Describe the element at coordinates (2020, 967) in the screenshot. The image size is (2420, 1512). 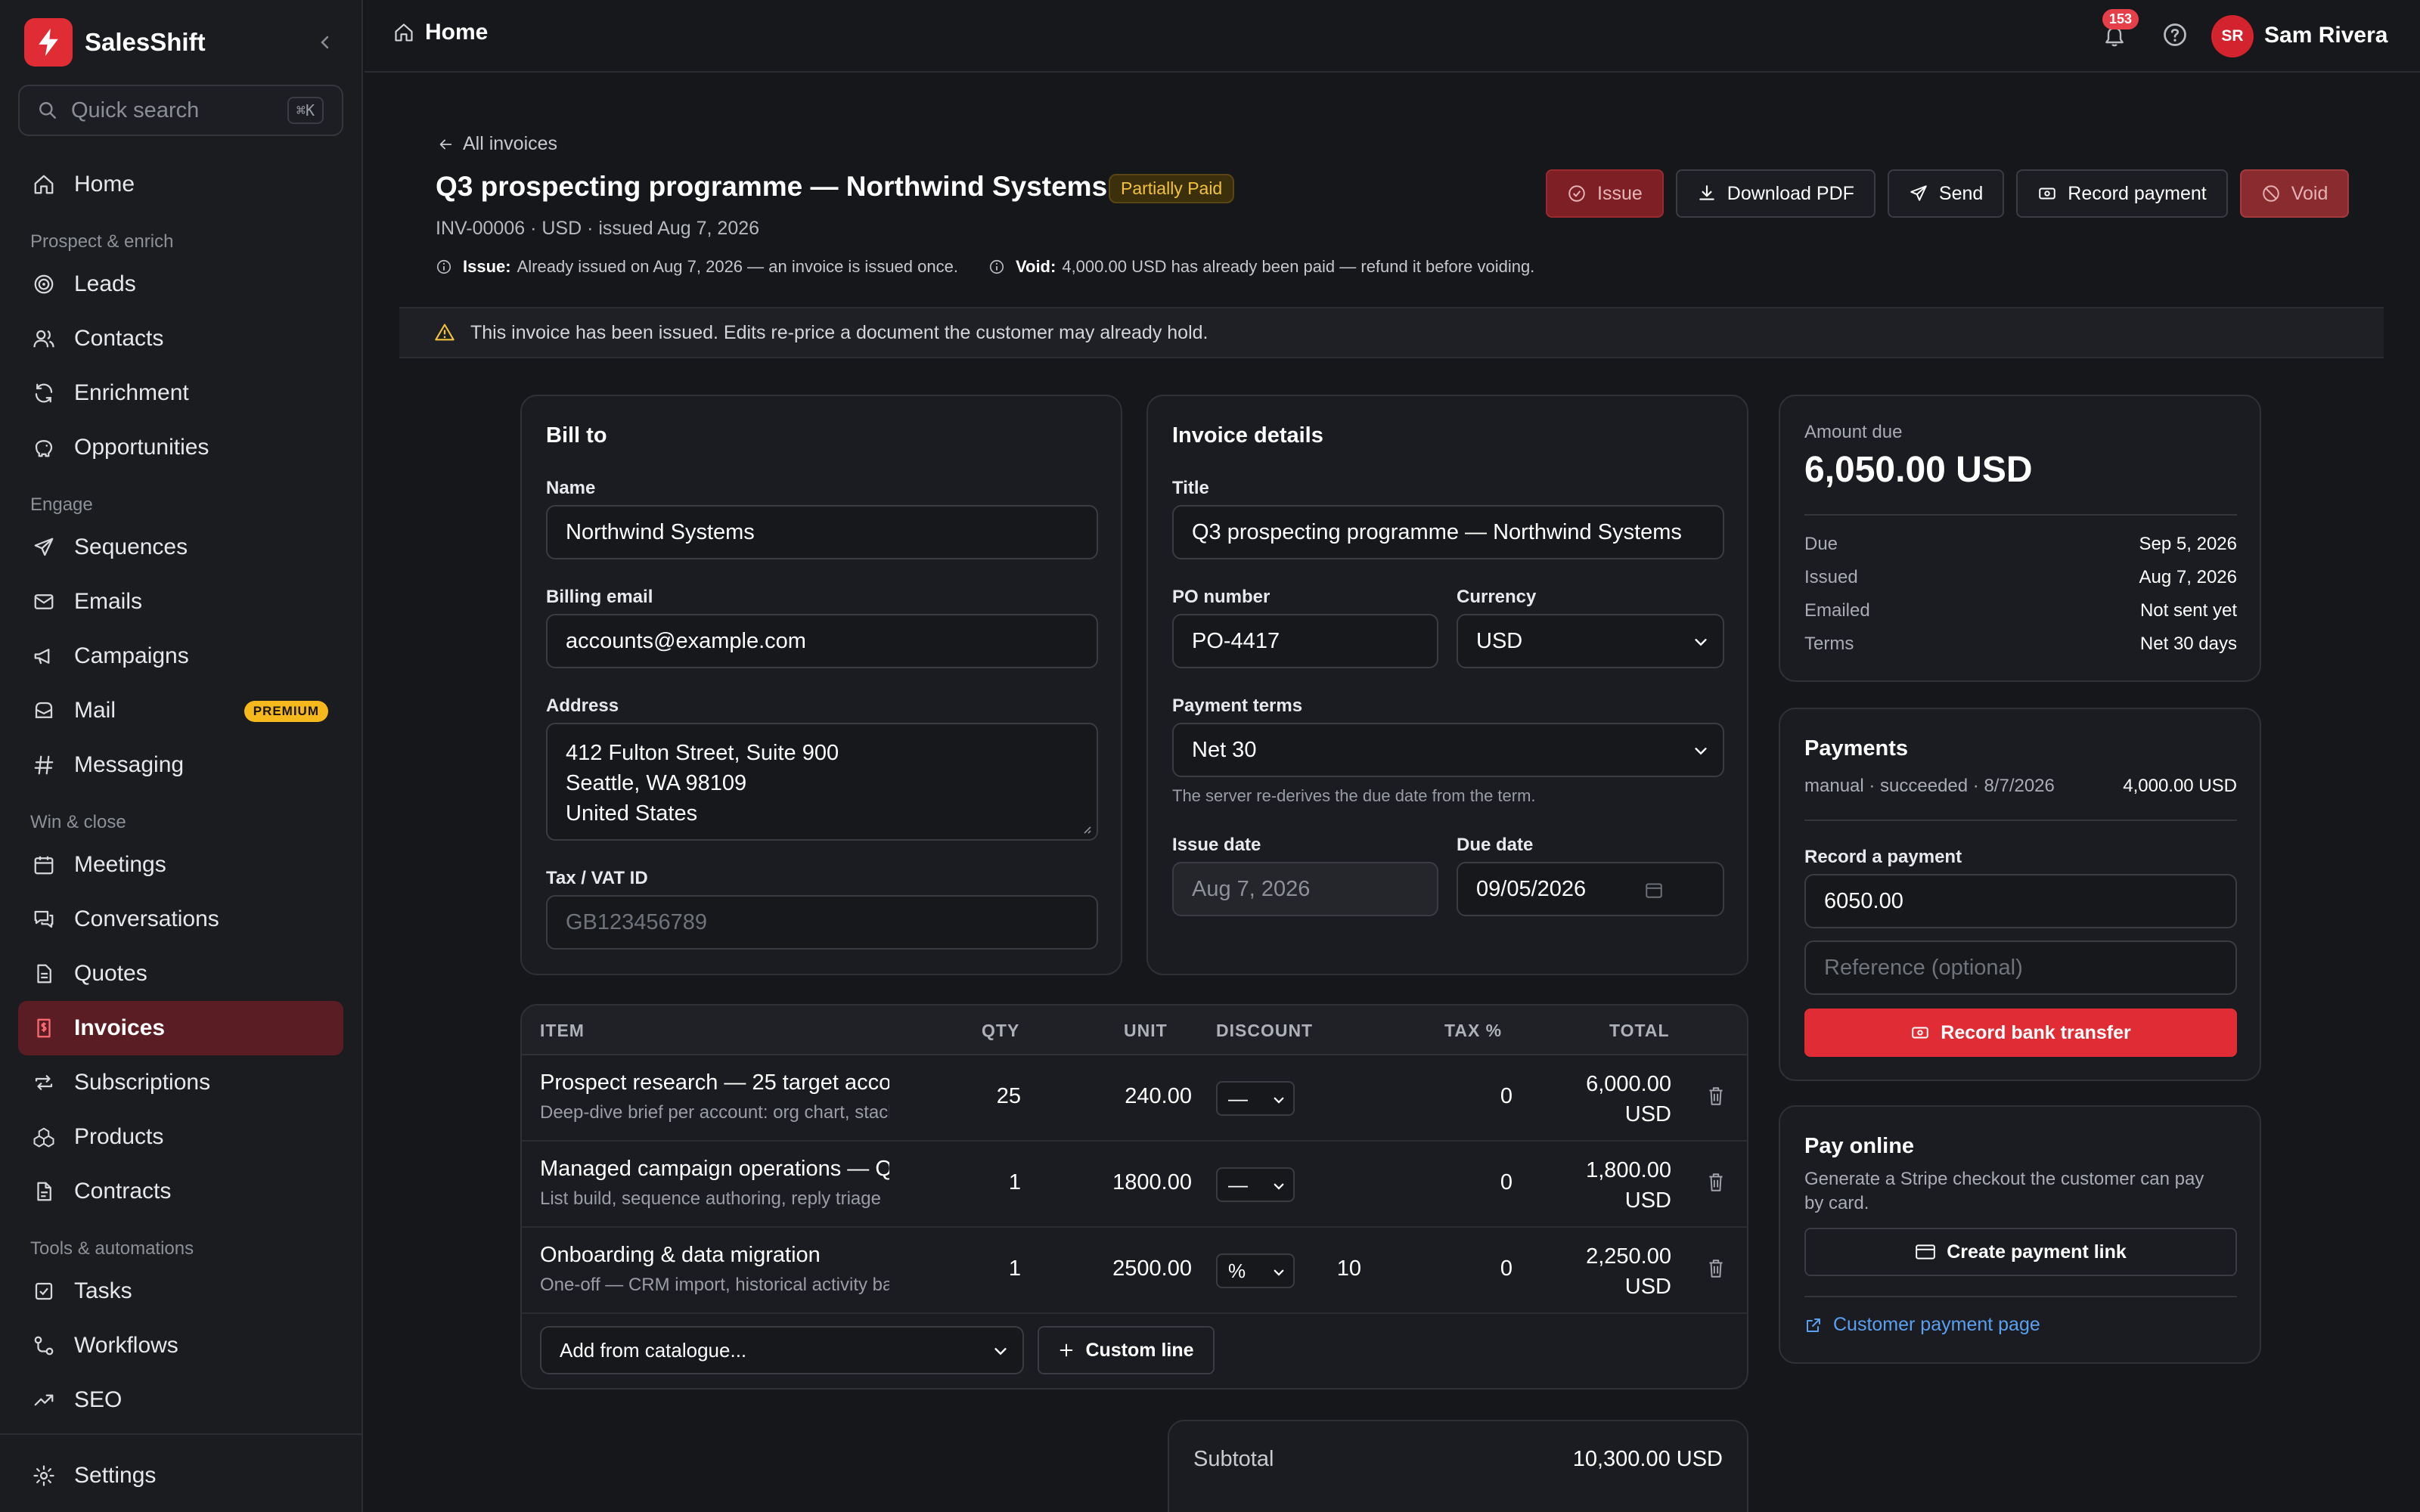
I see `payment-reference-input: Reference (optional)` at that location.